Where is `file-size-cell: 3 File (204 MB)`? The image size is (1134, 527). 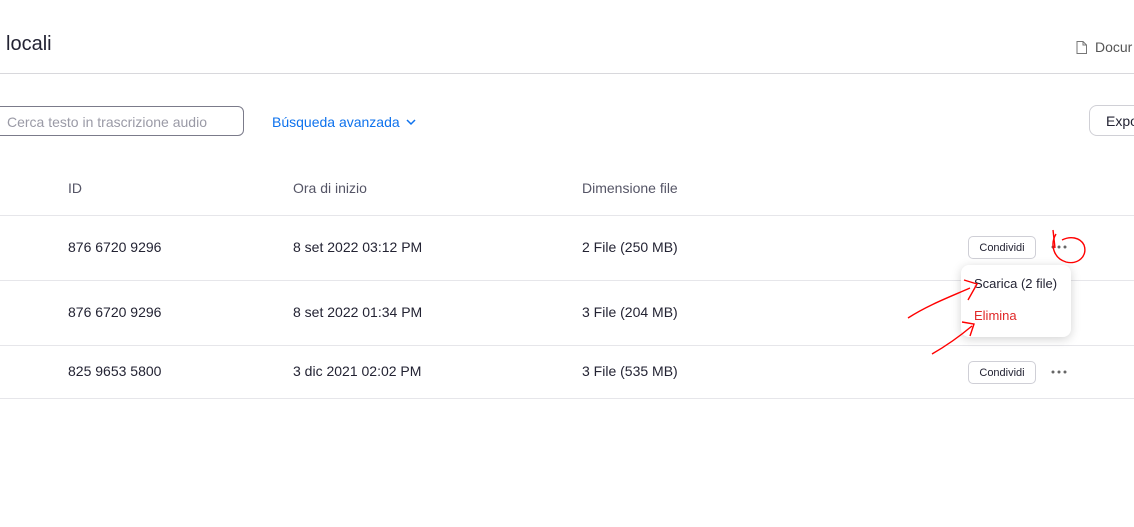 file-size-cell: 3 File (204 MB) is located at coordinates (630, 312).